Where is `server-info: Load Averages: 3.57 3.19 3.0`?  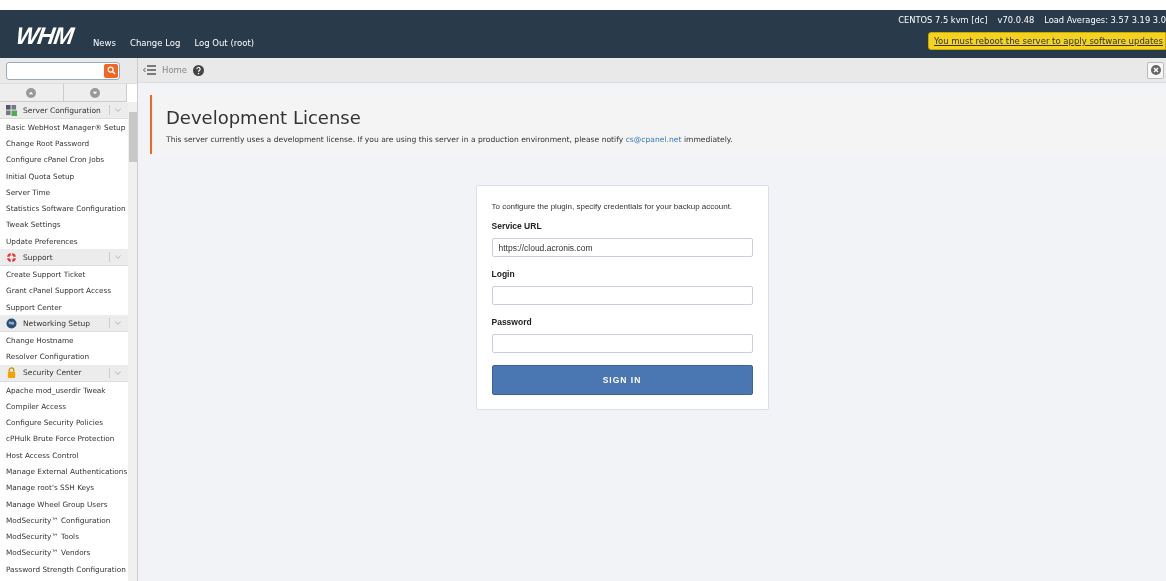 server-info: Load Averages: 3.57 3.19 3.0 is located at coordinates (1105, 20).